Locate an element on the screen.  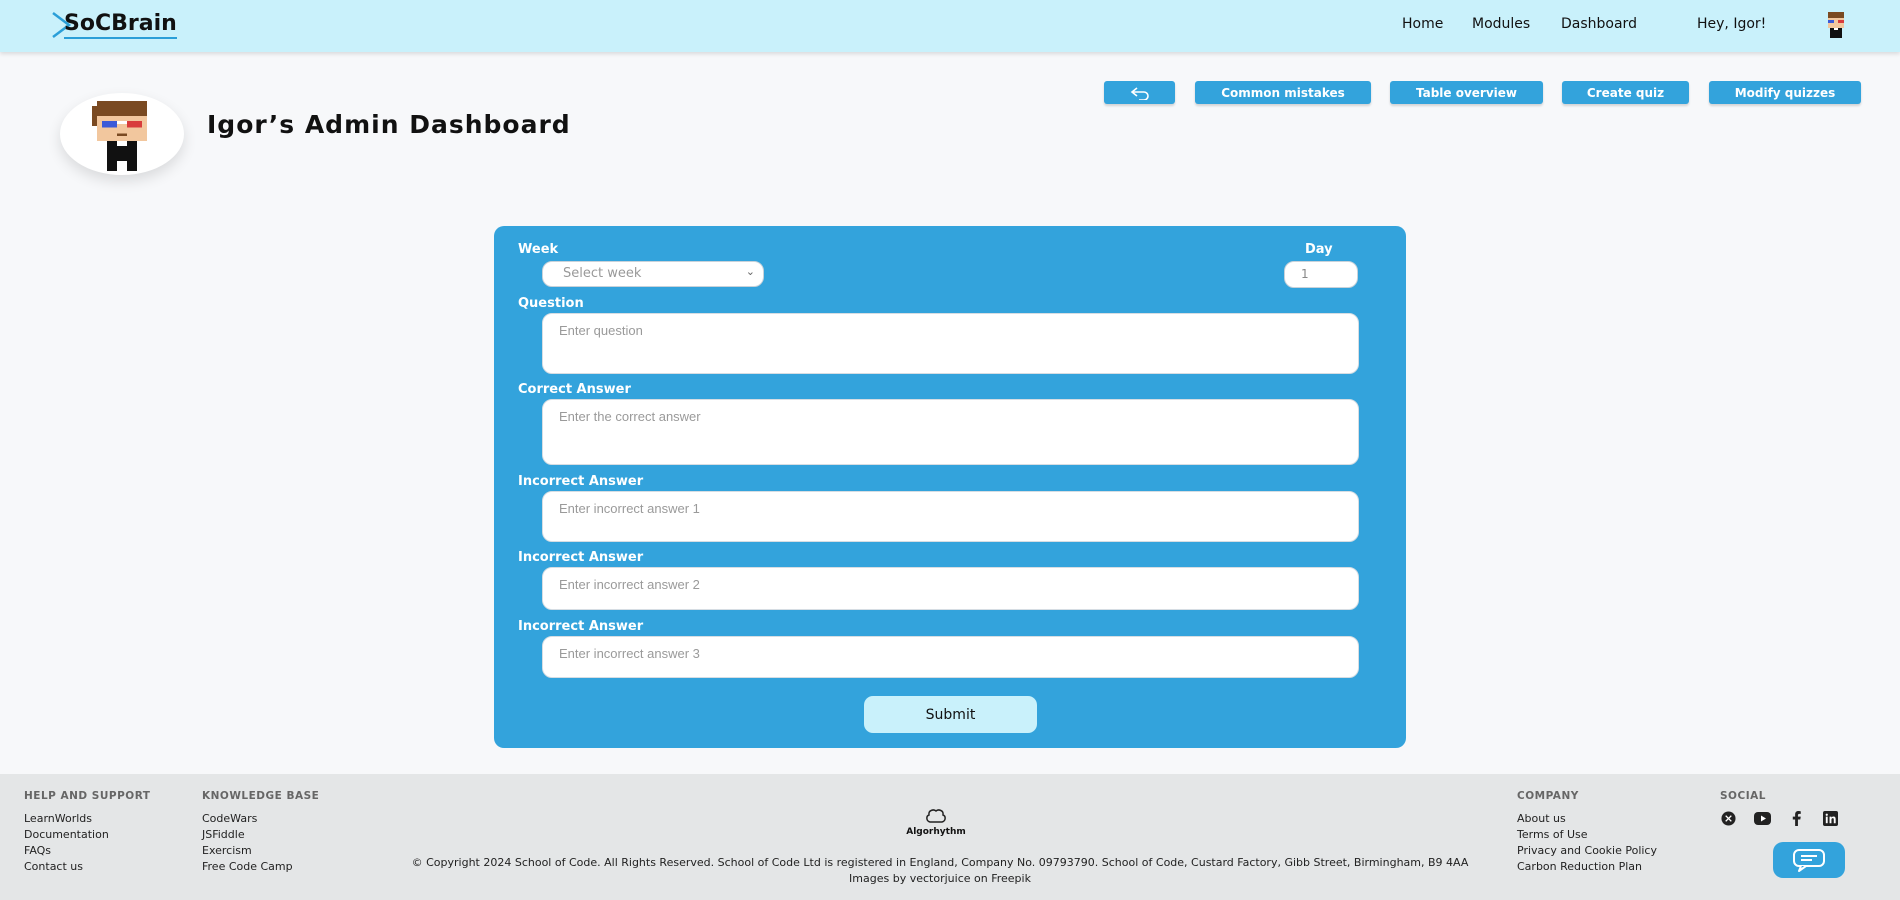
footer-link: Documentation is located at coordinates (87, 835).